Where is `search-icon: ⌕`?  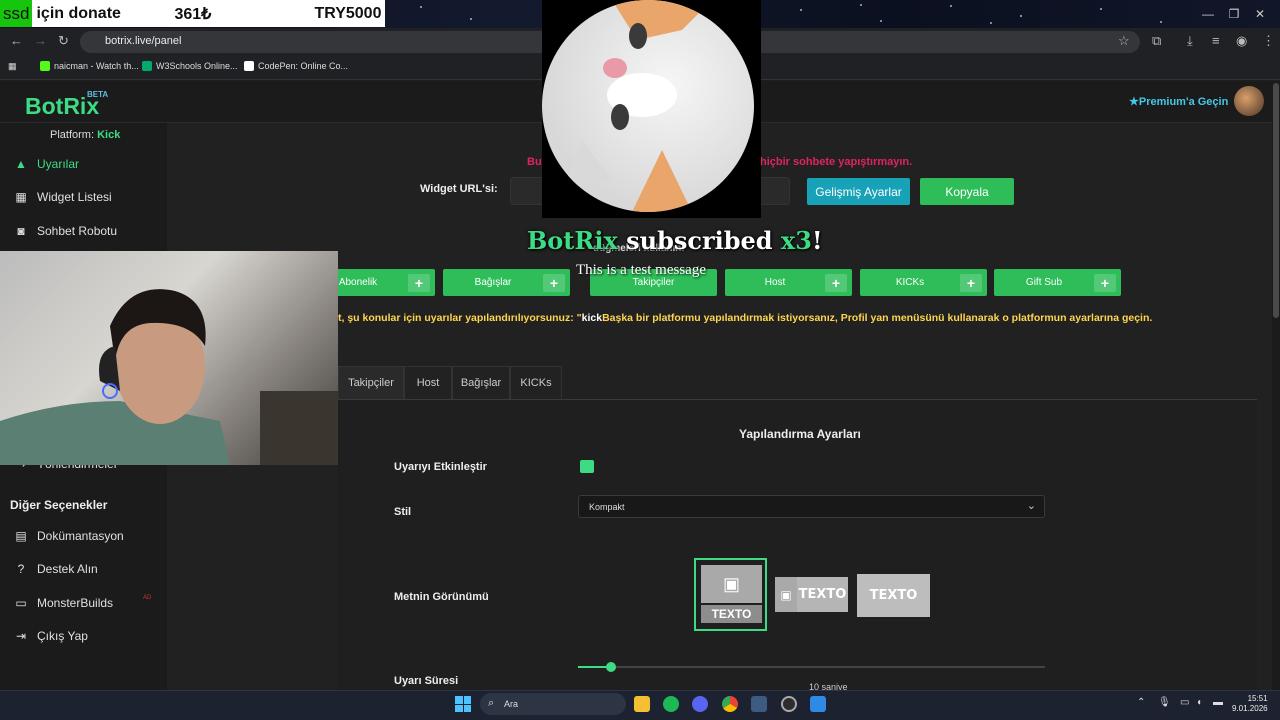
search-icon: ⌕ is located at coordinates (491, 703).